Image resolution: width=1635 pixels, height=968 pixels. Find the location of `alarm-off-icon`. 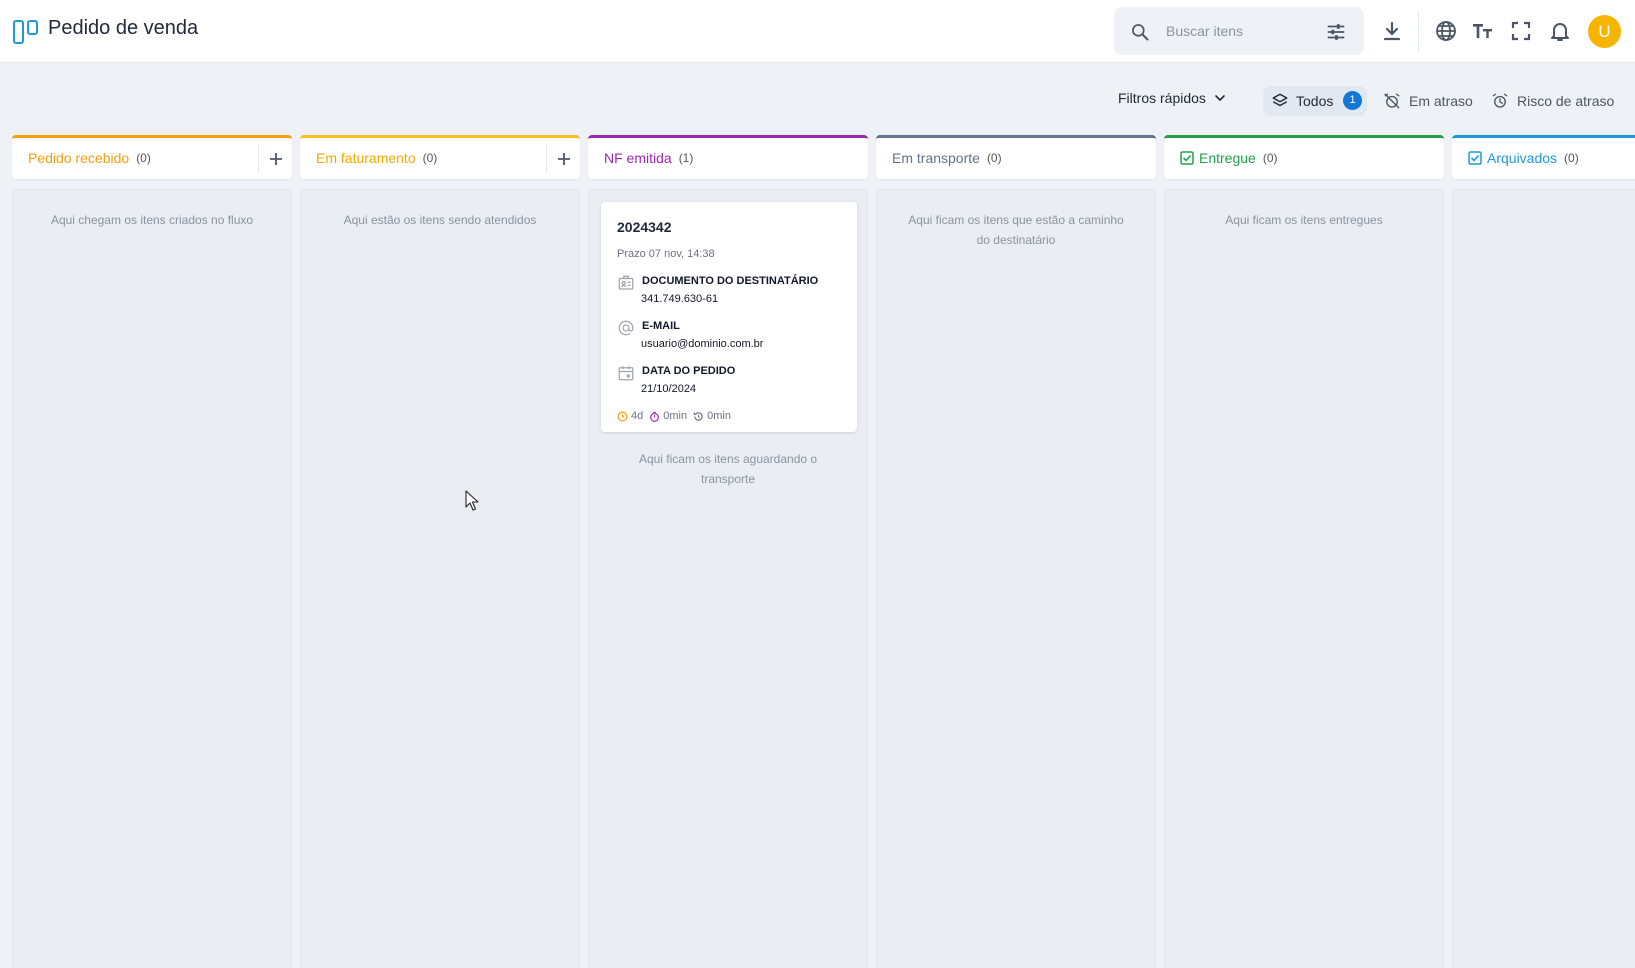

alarm-off-icon is located at coordinates (1392, 101).